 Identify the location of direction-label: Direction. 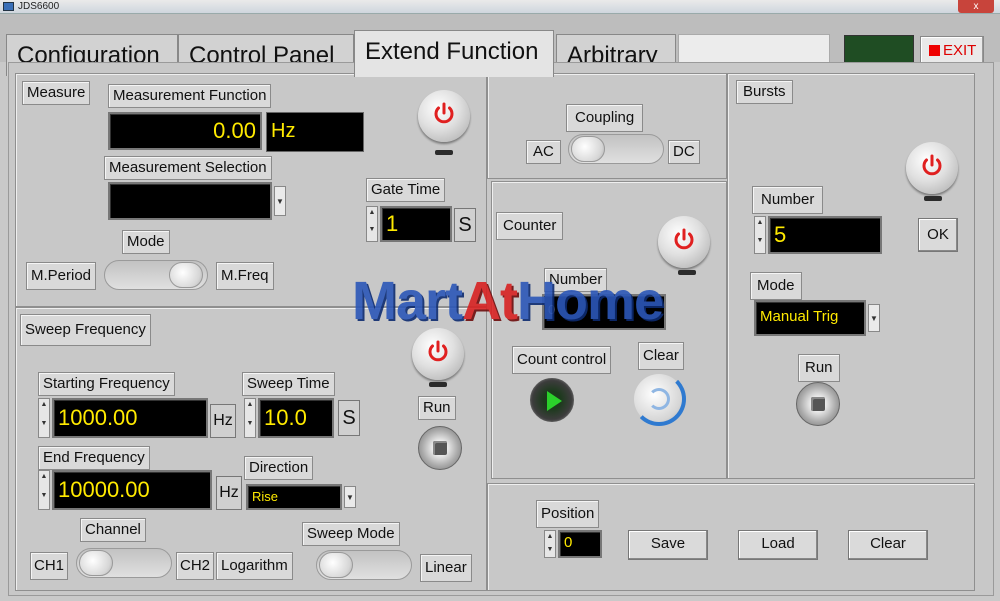
(279, 468).